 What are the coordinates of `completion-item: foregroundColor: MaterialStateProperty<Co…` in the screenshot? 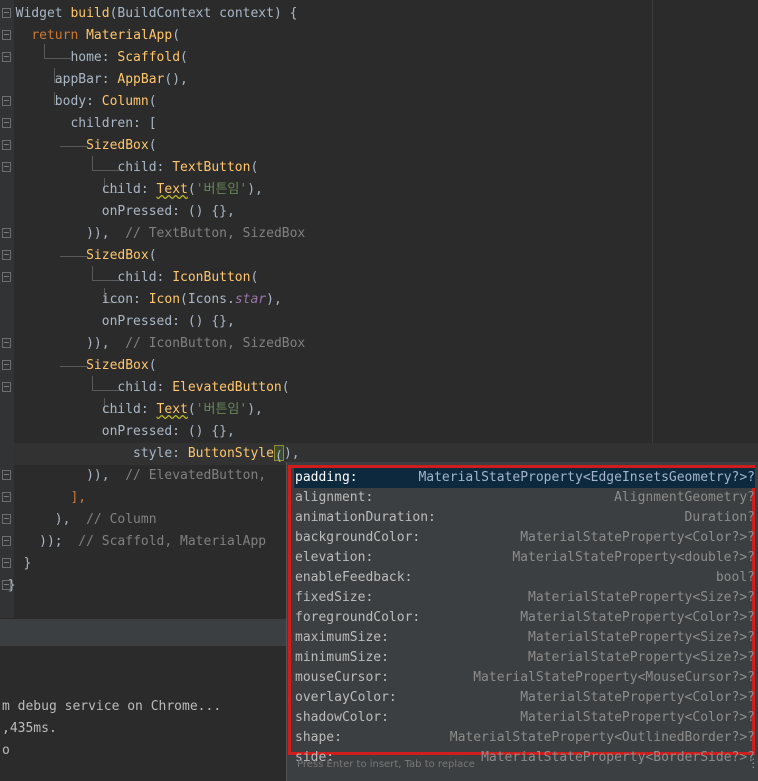 It's located at (524, 618).